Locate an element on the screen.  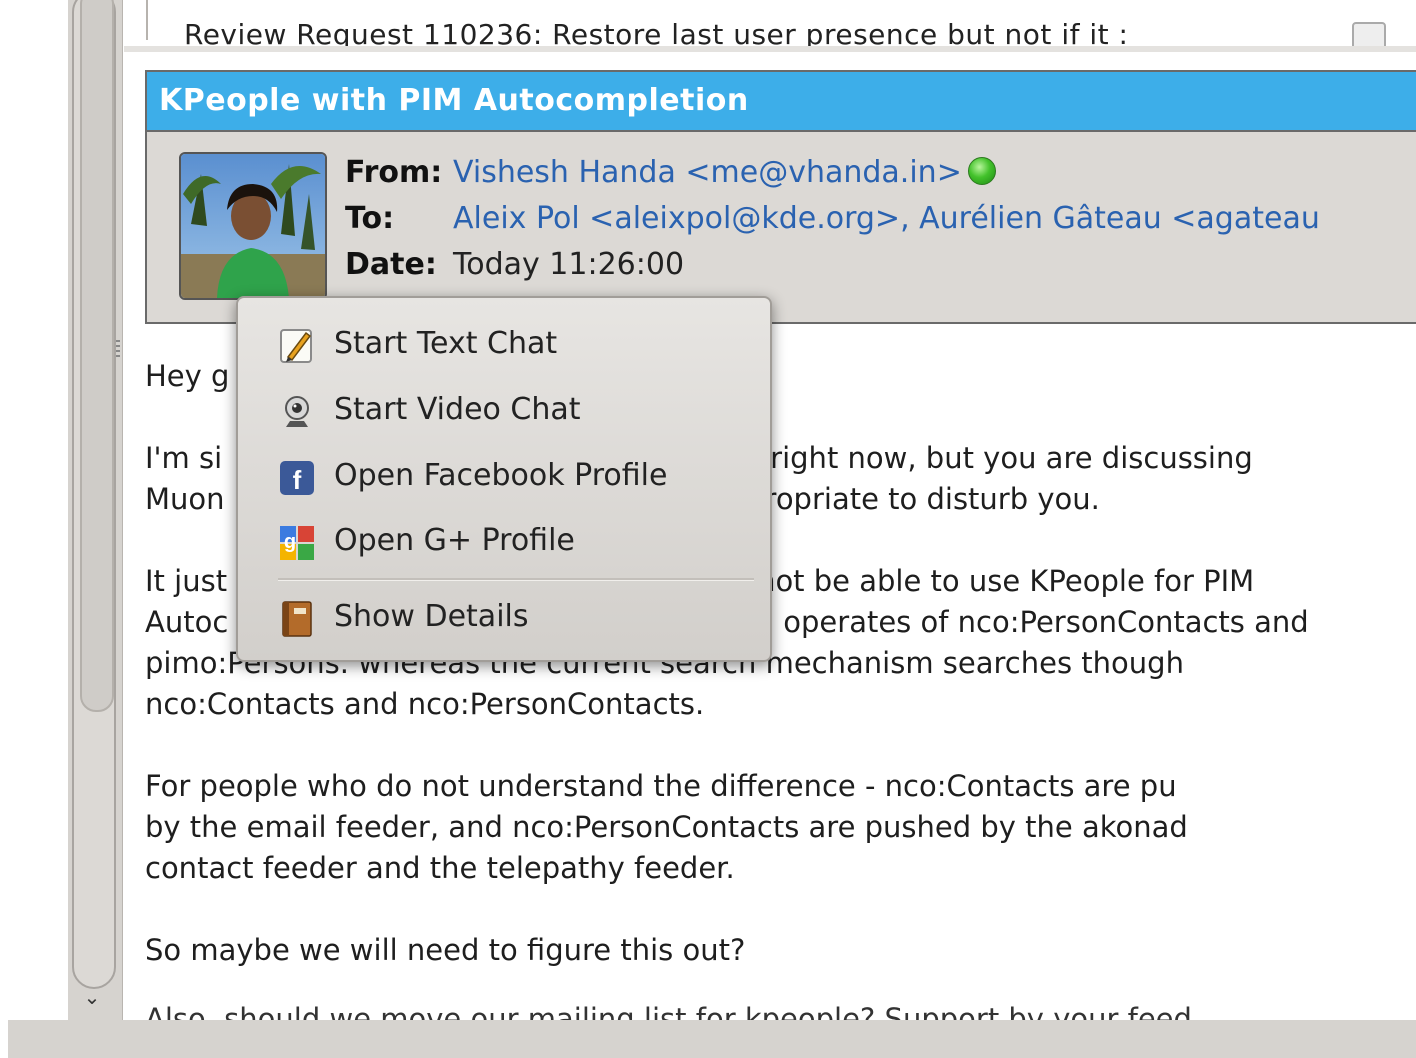
address-book-icon is located at coordinates (297, 618).